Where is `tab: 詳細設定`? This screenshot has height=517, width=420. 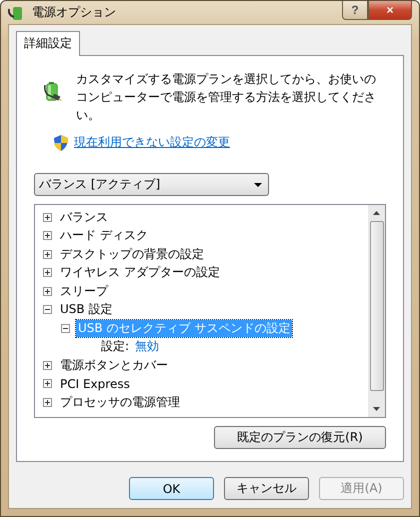 tab: 詳細設定 is located at coordinates (48, 43).